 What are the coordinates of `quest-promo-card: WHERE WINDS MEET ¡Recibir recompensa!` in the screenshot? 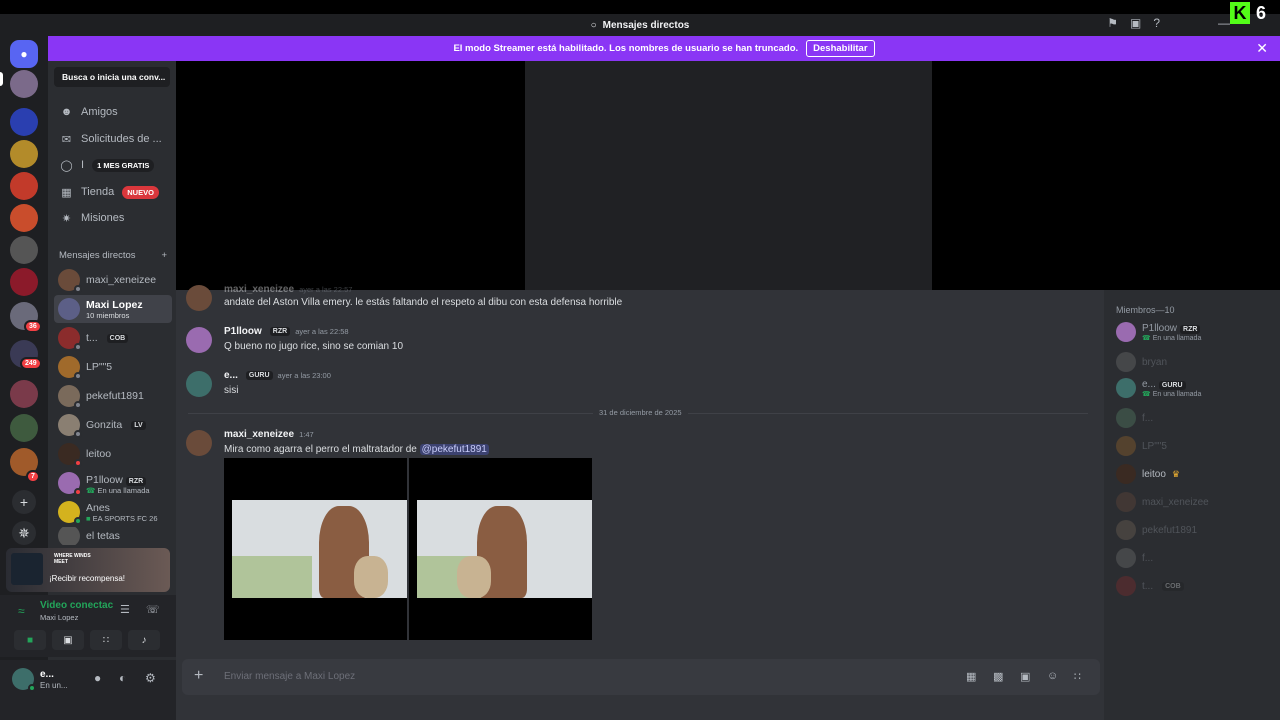 It's located at (88, 570).